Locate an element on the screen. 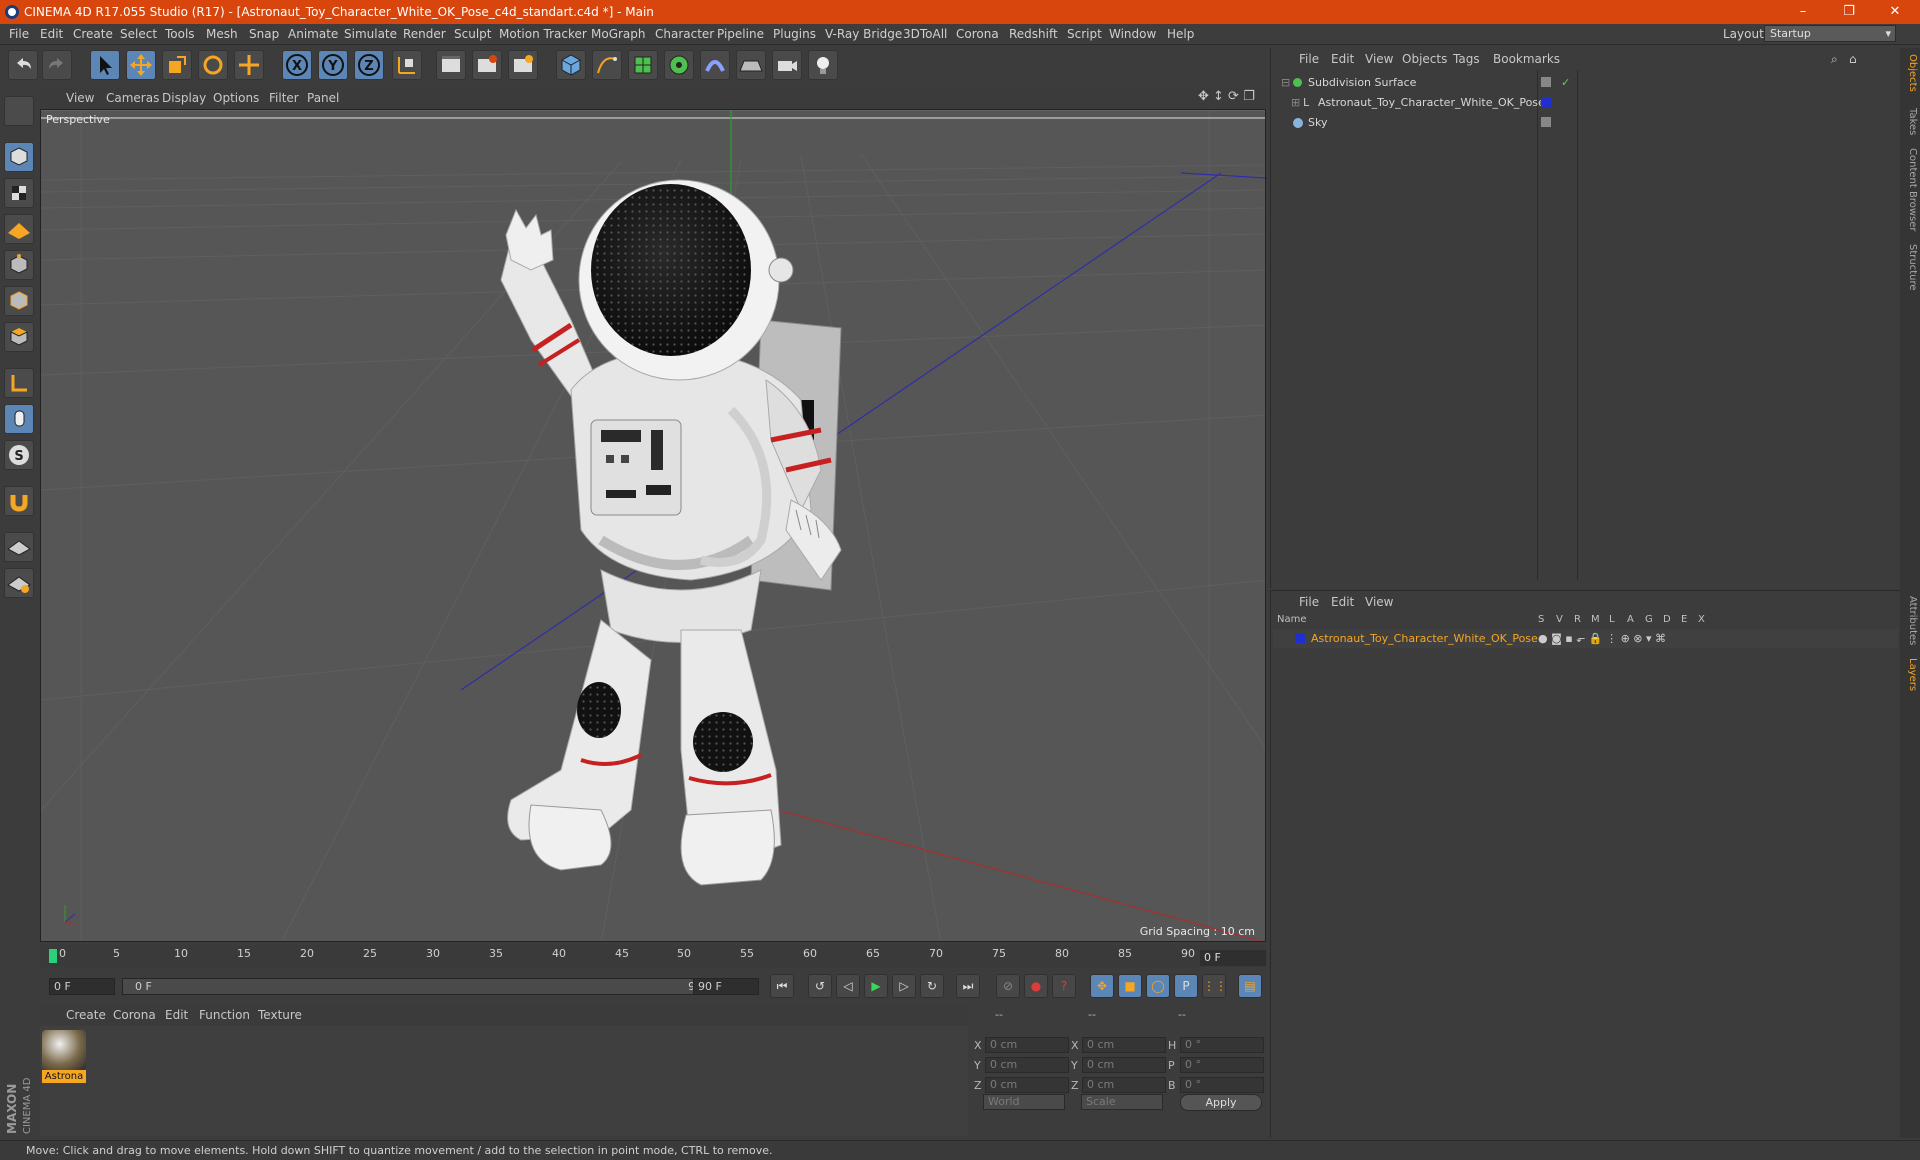 This screenshot has height=1160, width=1920. layer-col: X is located at coordinates (1701, 619).